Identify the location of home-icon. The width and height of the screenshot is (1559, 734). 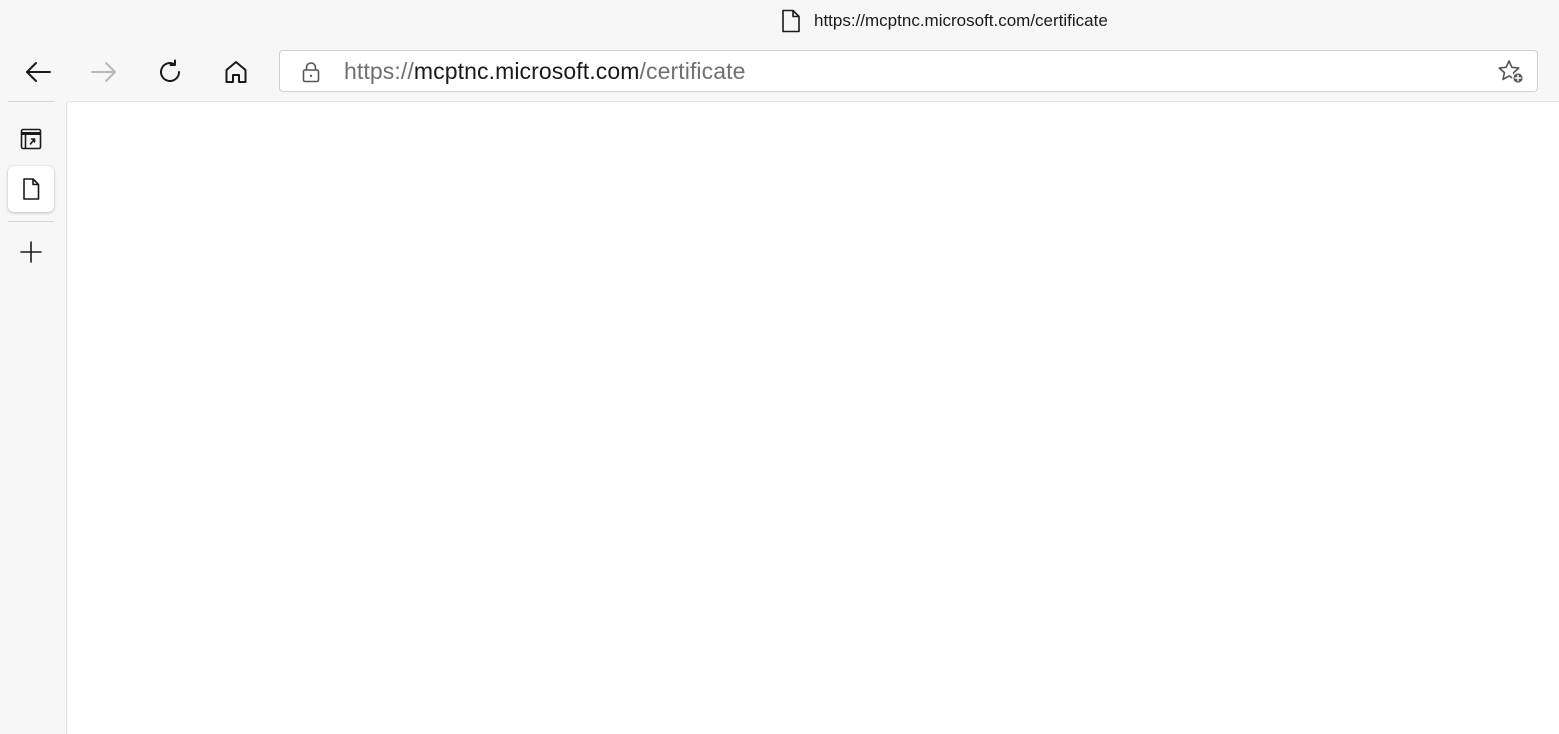
(236, 72).